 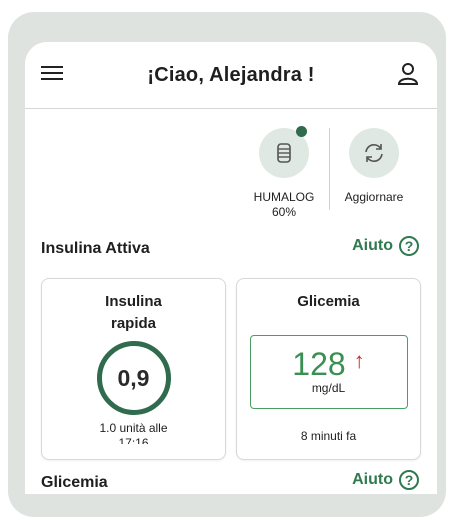 What do you see at coordinates (328, 388) in the screenshot?
I see `glucose-unit: mg/dL` at bounding box center [328, 388].